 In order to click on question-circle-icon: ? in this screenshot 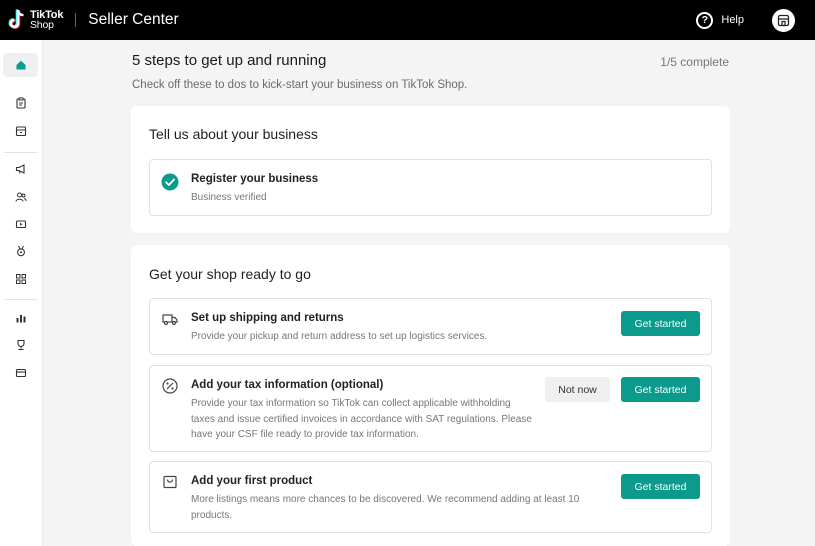, I will do `click(705, 20)`.